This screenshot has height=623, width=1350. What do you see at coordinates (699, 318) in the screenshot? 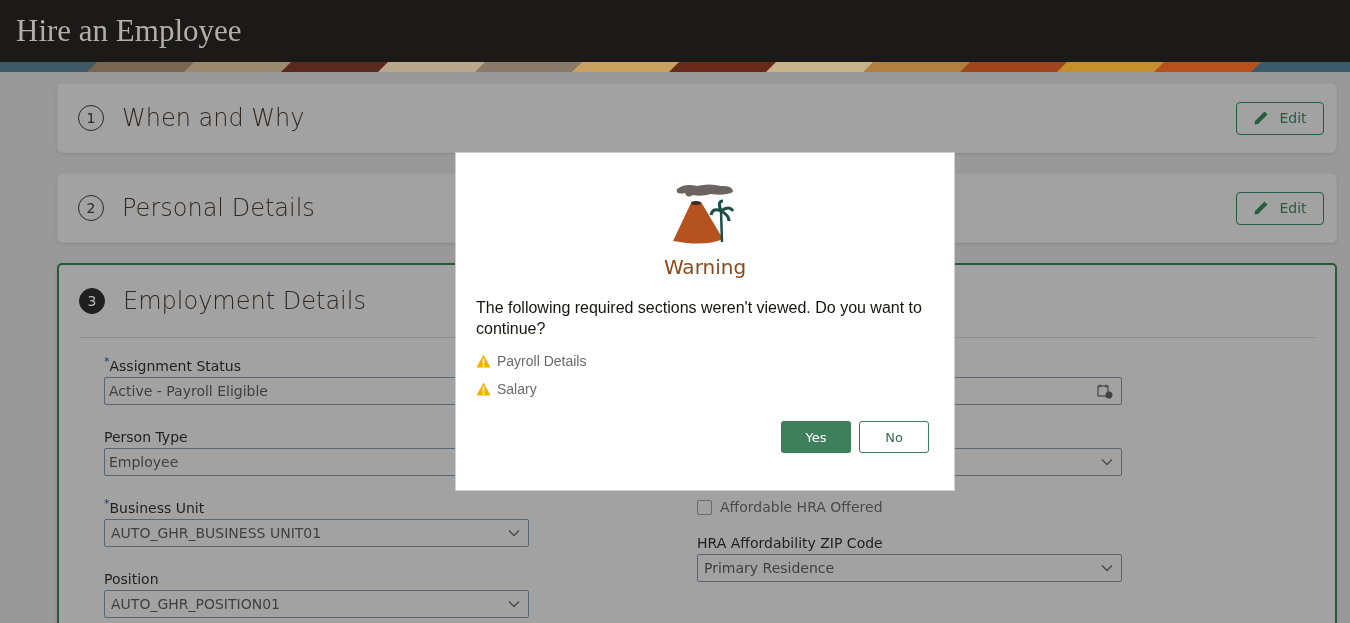
I see `dialog-message: The following required sections weren't viewed. Do you want to continue?` at bounding box center [699, 318].